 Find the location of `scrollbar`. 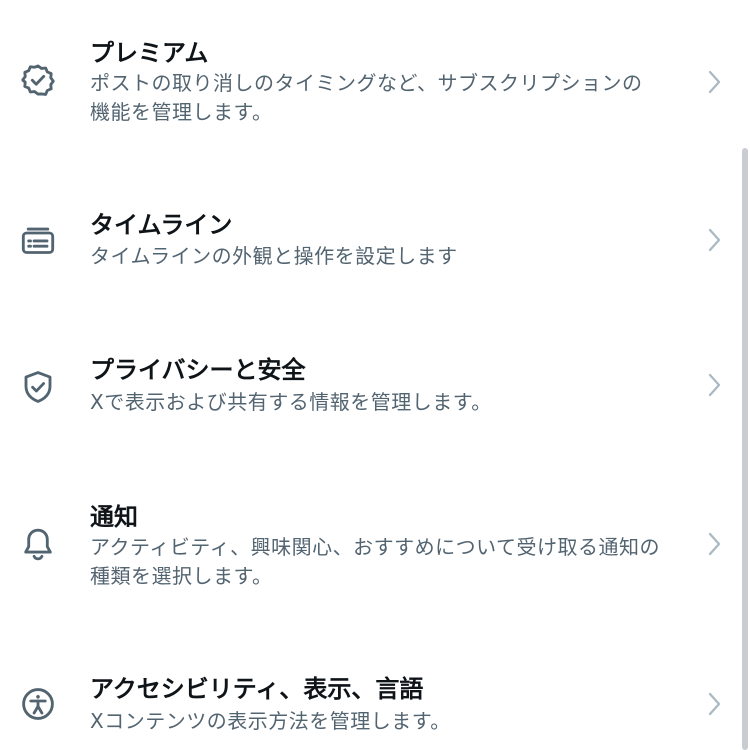

scrollbar is located at coordinates (745, 449).